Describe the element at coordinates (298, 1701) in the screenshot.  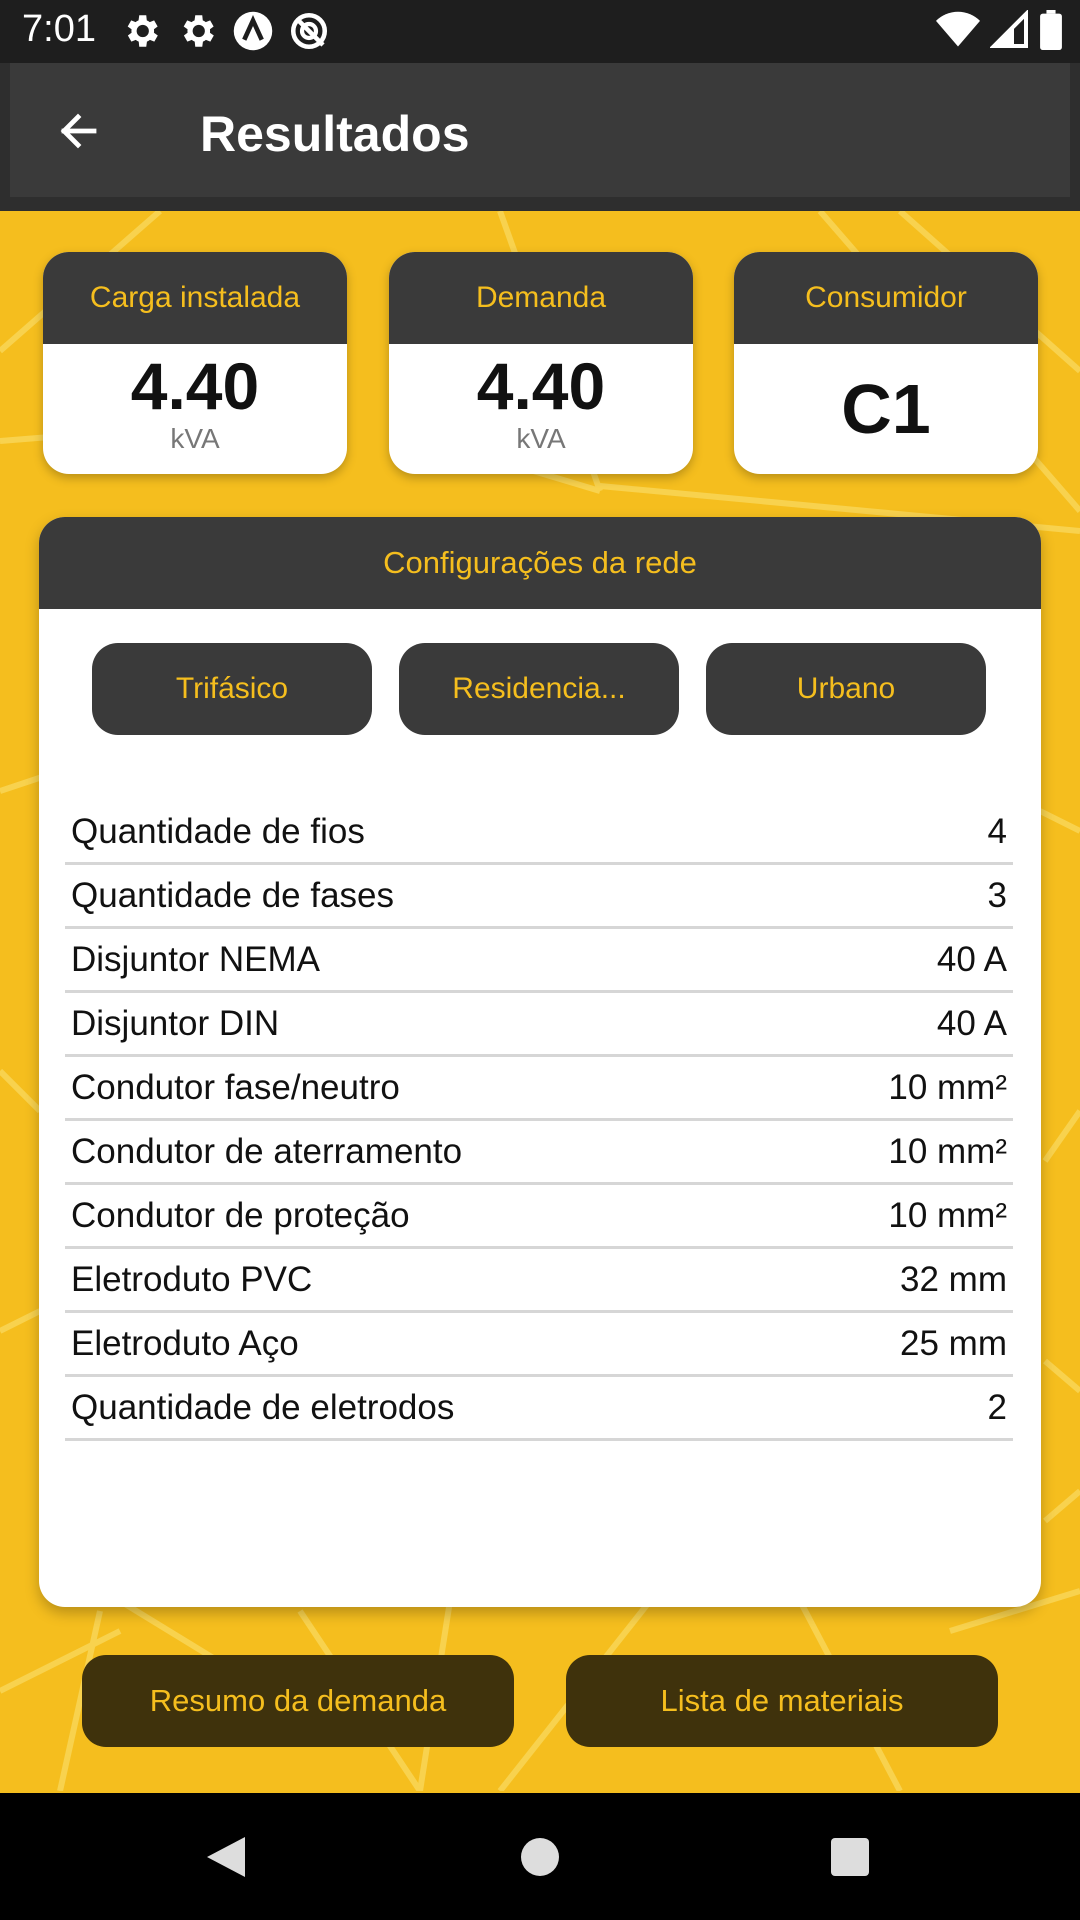
I see `demand-summary-button: Resumo da demanda` at that location.